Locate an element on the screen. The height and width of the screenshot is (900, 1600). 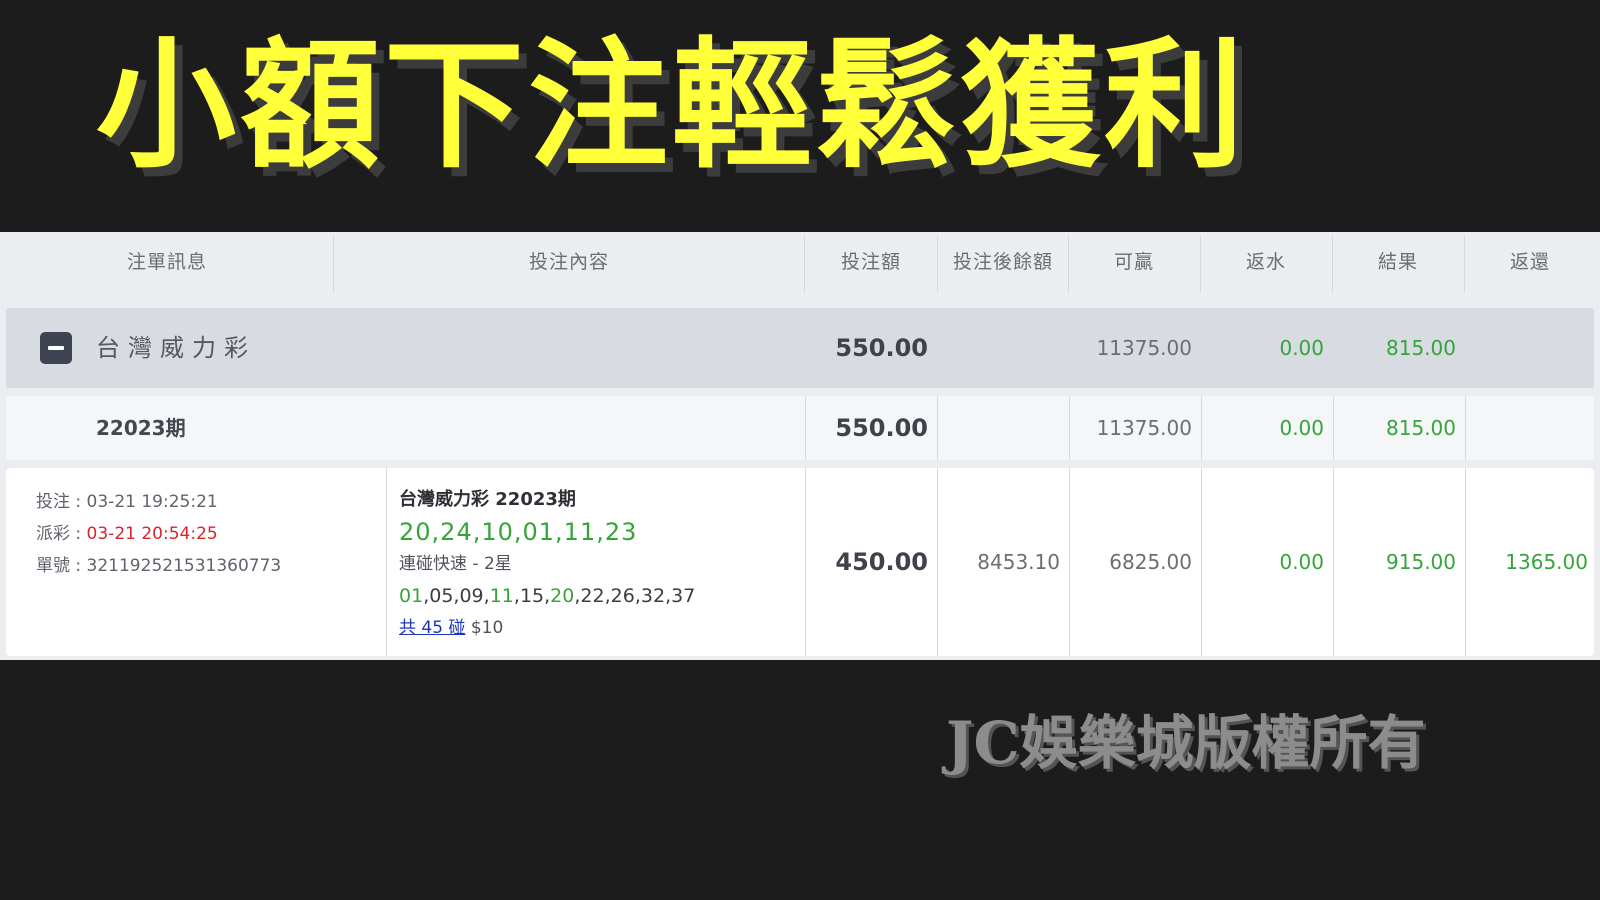
detail-rebate: 0.00 is located at coordinates (1301, 562).